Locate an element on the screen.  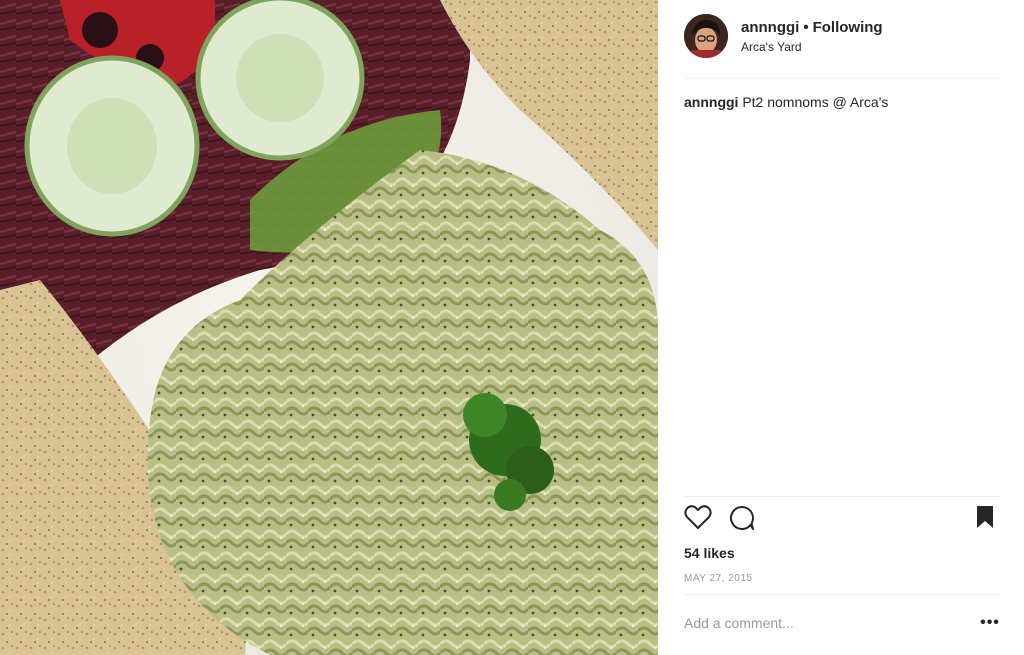
post-date: MAY 27, 2015 is located at coordinates (718, 578).